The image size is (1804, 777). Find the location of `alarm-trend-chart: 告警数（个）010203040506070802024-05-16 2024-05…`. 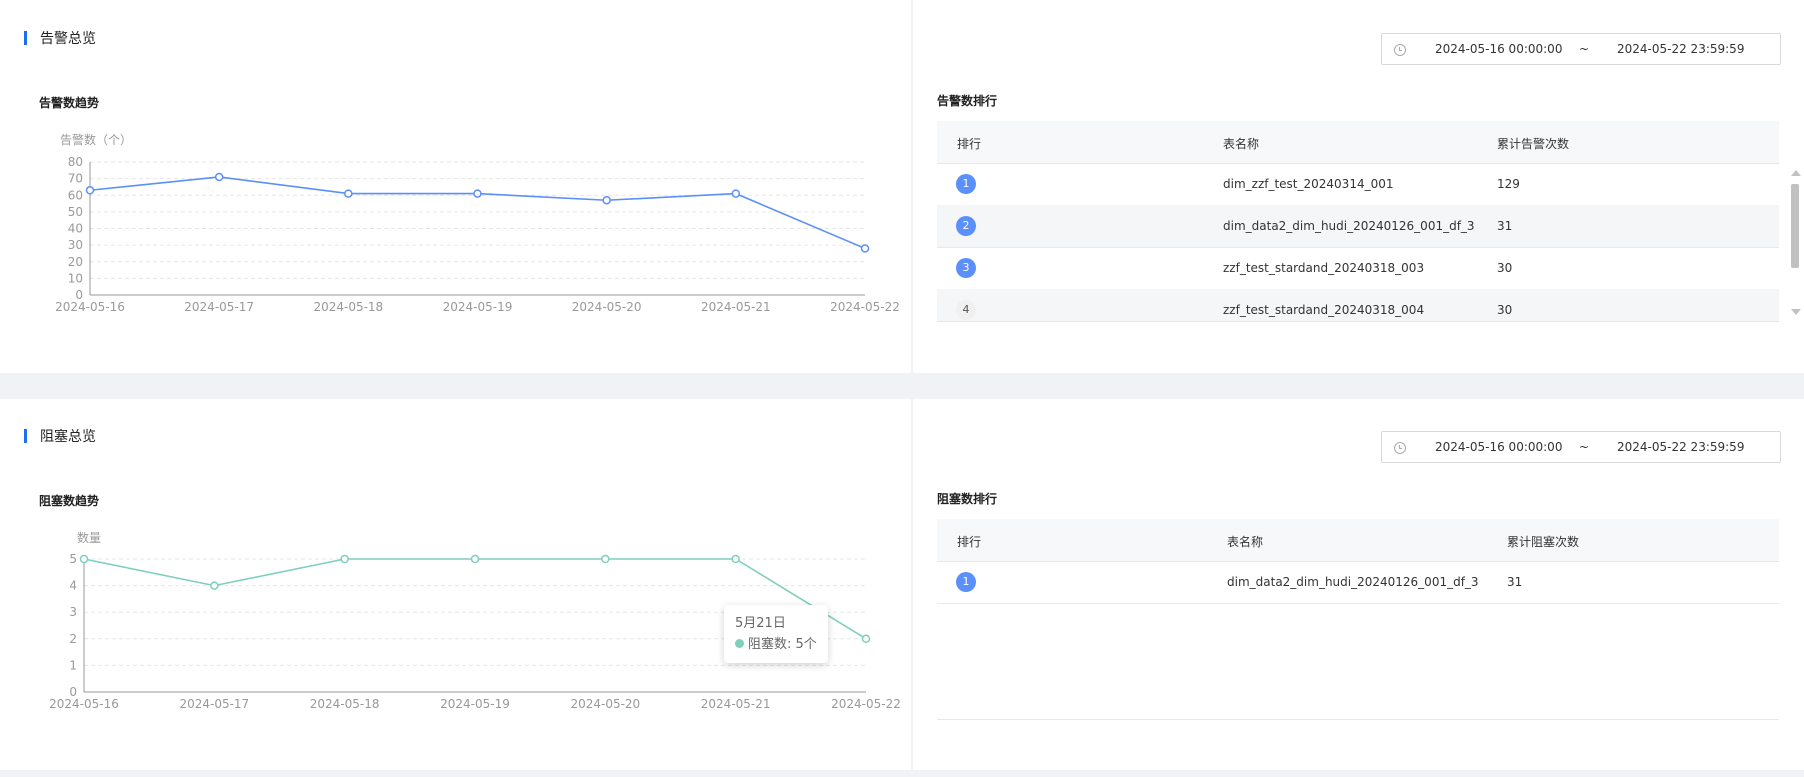

alarm-trend-chart: 告警数（个）010203040506070802024-05-16 2024-05… is located at coordinates (477, 223).